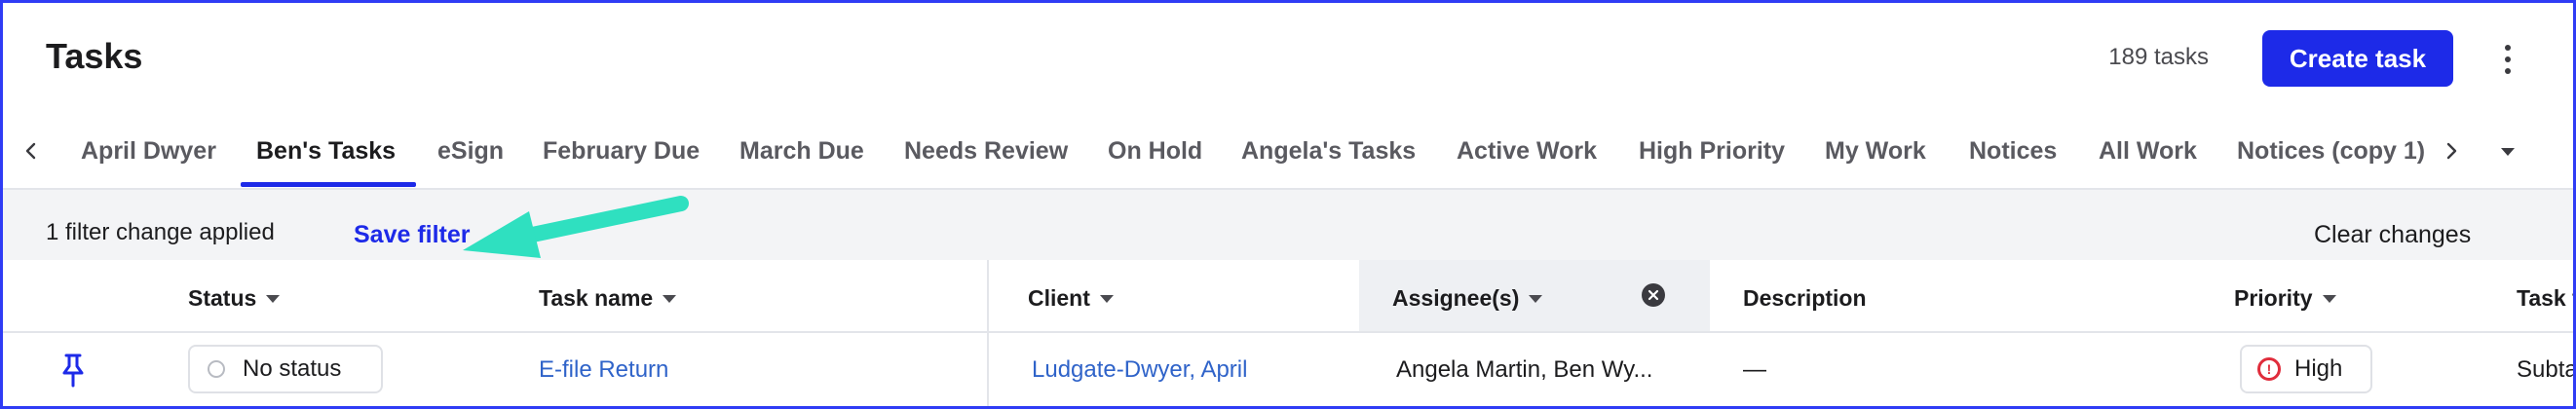 The height and width of the screenshot is (409, 2576). Describe the element at coordinates (94, 56) in the screenshot. I see `page-title: Tasks` at that location.